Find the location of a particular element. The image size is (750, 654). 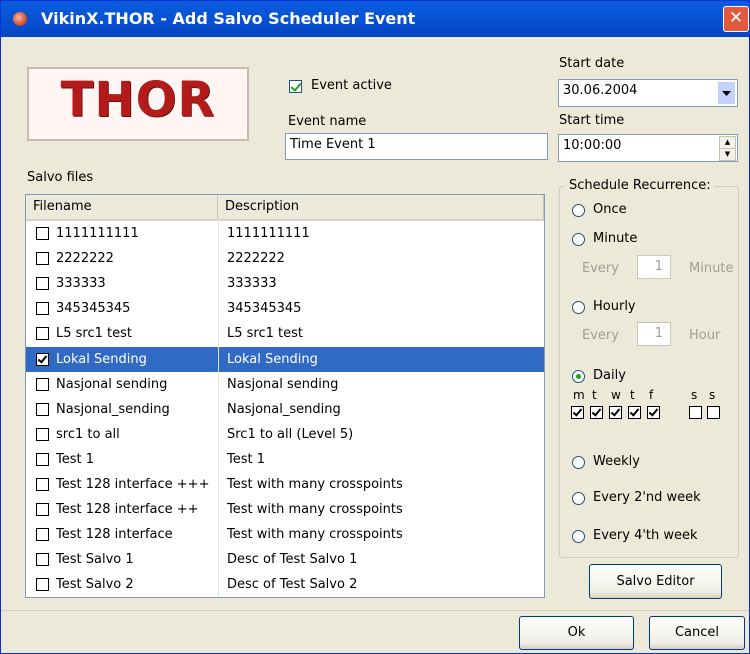

event-name-input: Time Event 1 is located at coordinates (416, 146).